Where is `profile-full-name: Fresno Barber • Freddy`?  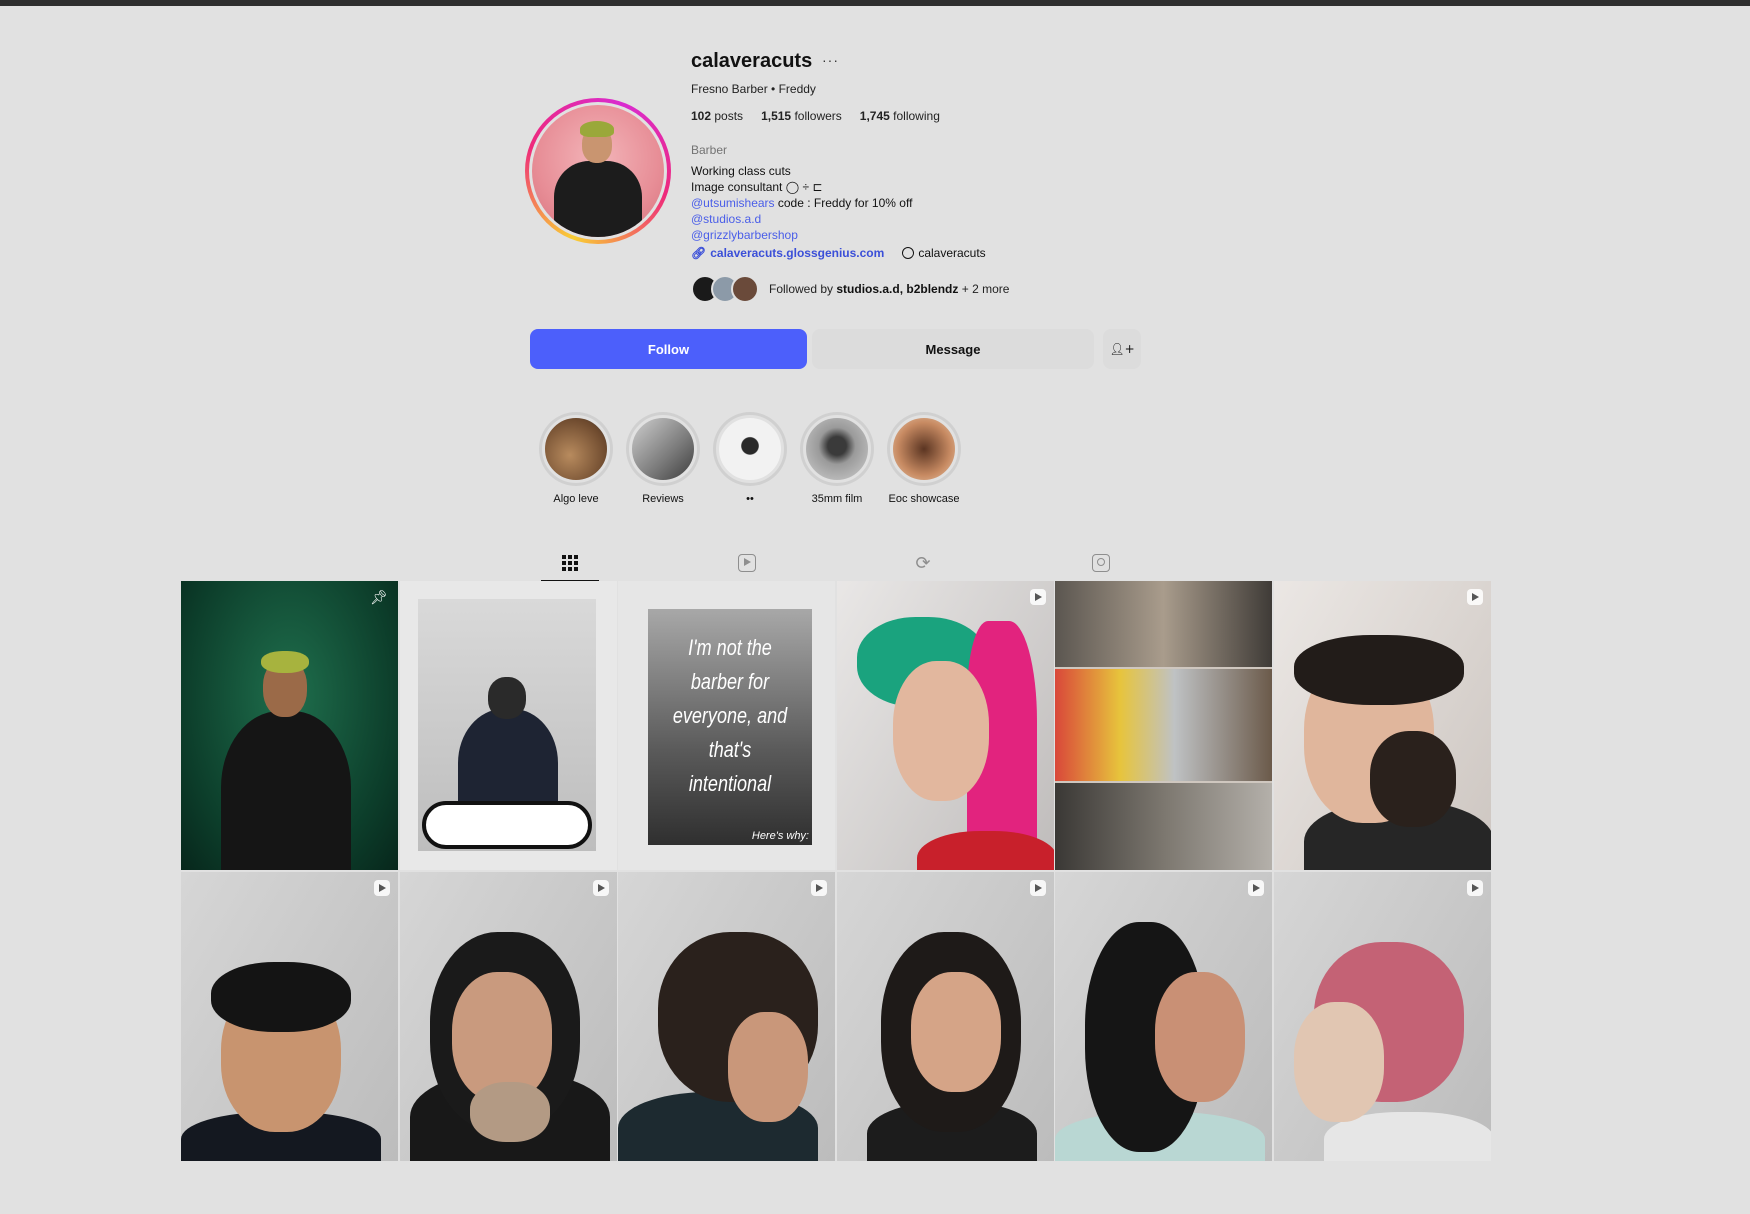 profile-full-name: Fresno Barber • Freddy is located at coordinates (753, 89).